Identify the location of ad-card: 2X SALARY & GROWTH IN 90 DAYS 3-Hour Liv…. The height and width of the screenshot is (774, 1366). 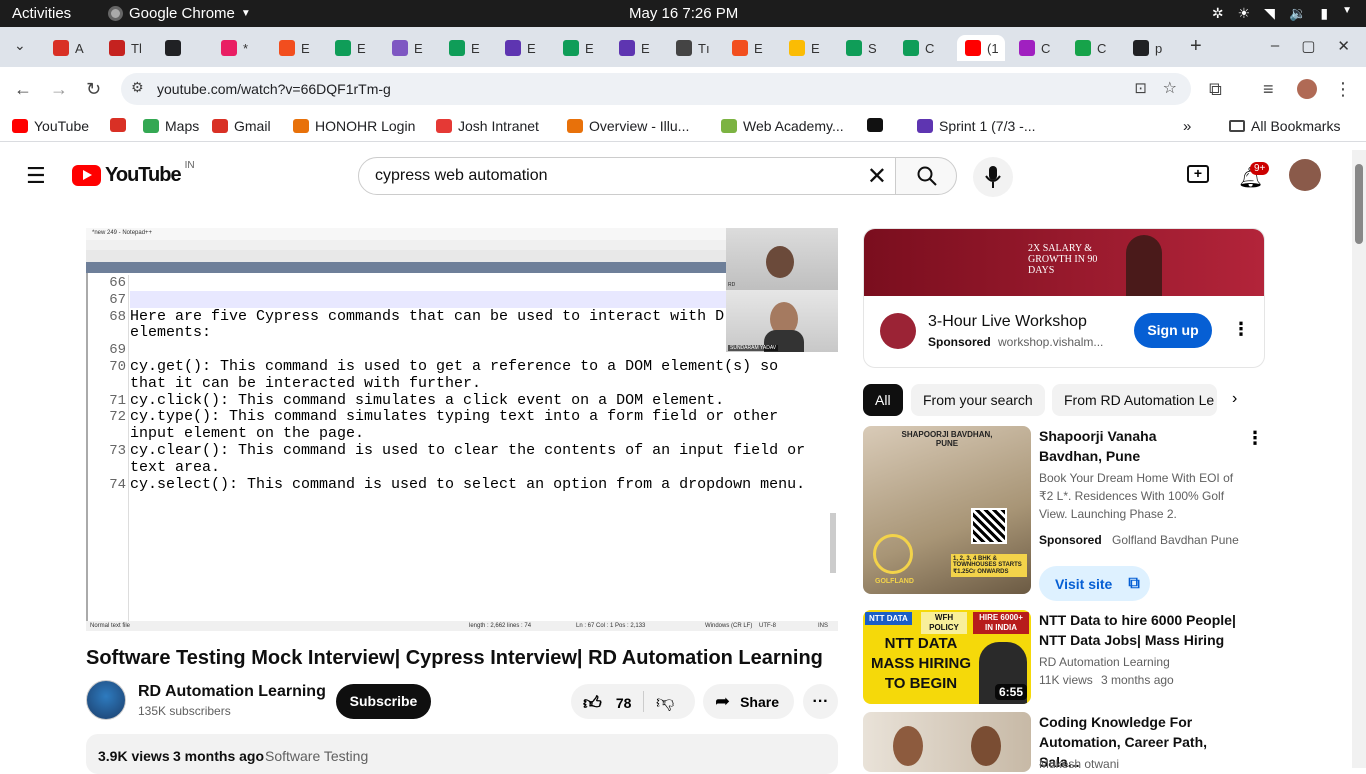
(1064, 298).